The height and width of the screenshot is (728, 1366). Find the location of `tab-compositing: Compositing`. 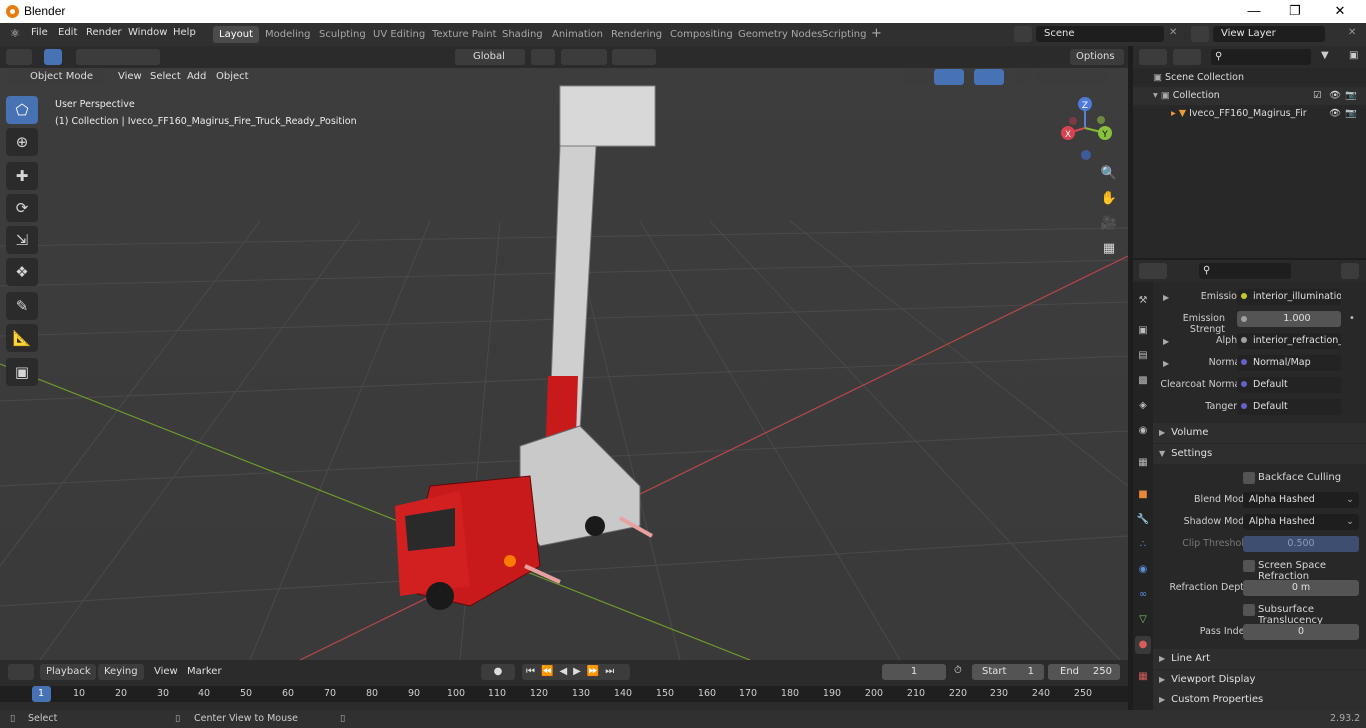

tab-compositing: Compositing is located at coordinates (701, 34).